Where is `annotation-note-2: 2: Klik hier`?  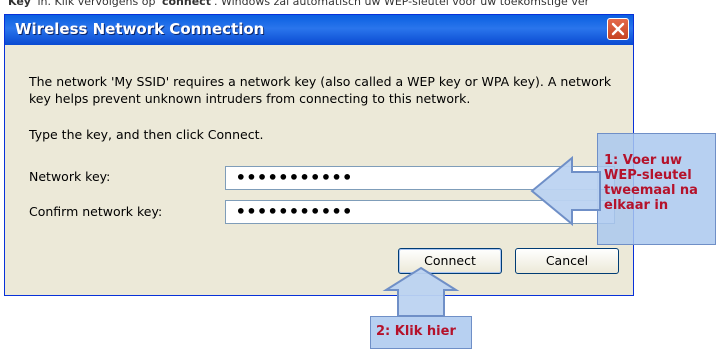 annotation-note-2: 2: Klik hier is located at coordinates (416, 331).